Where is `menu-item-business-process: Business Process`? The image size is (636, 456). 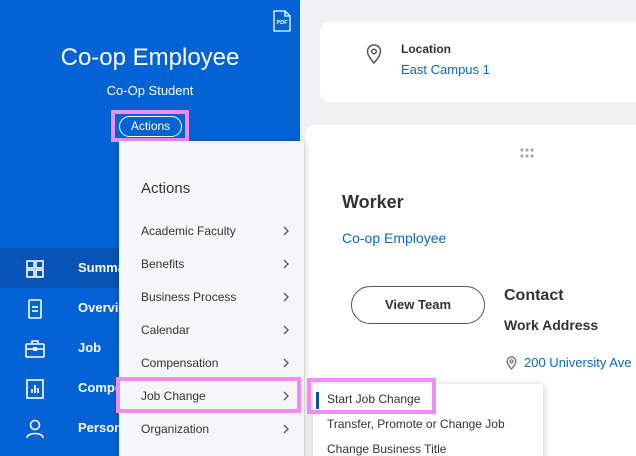 menu-item-business-process: Business Process is located at coordinates (211, 297).